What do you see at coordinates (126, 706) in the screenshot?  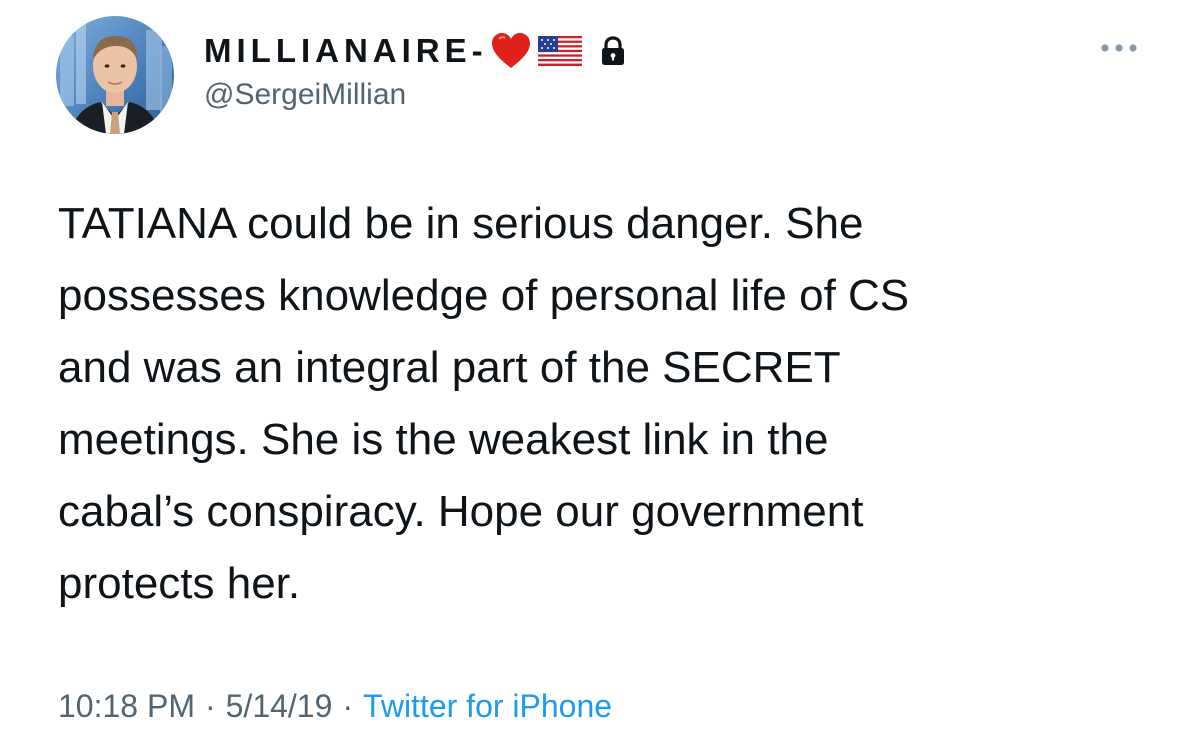 I see `tweet-time: 10:18 PM` at bounding box center [126, 706].